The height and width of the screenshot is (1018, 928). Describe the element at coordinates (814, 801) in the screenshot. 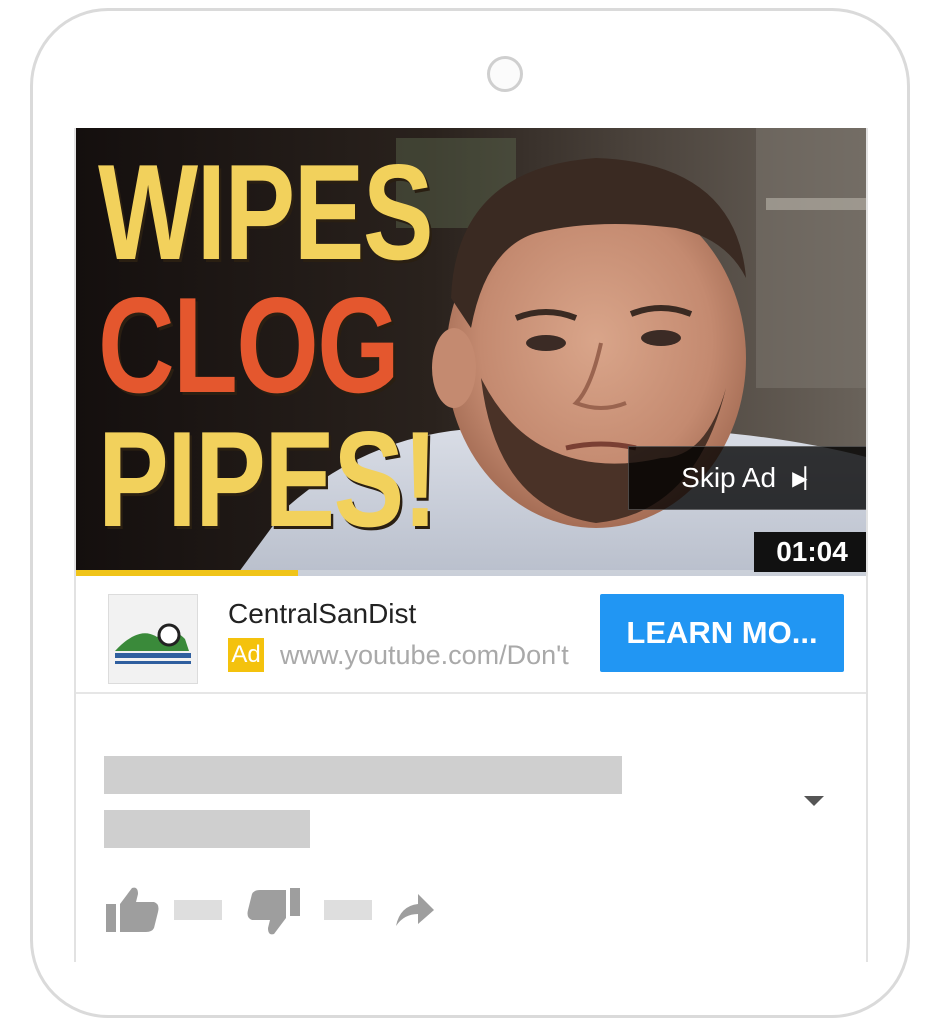

I see `chevron-down-icon` at that location.